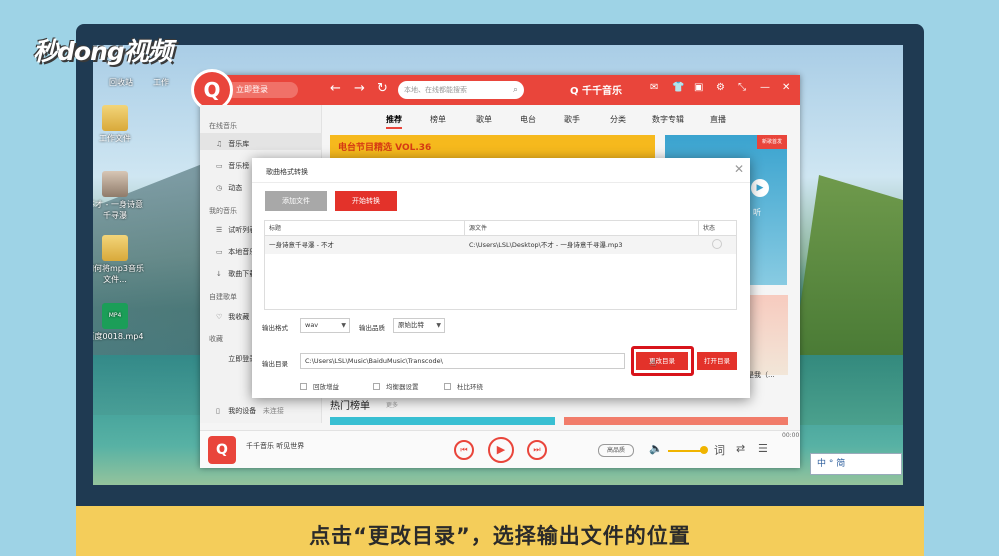  What do you see at coordinates (704, 450) in the screenshot?
I see `volume-knob` at bounding box center [704, 450].